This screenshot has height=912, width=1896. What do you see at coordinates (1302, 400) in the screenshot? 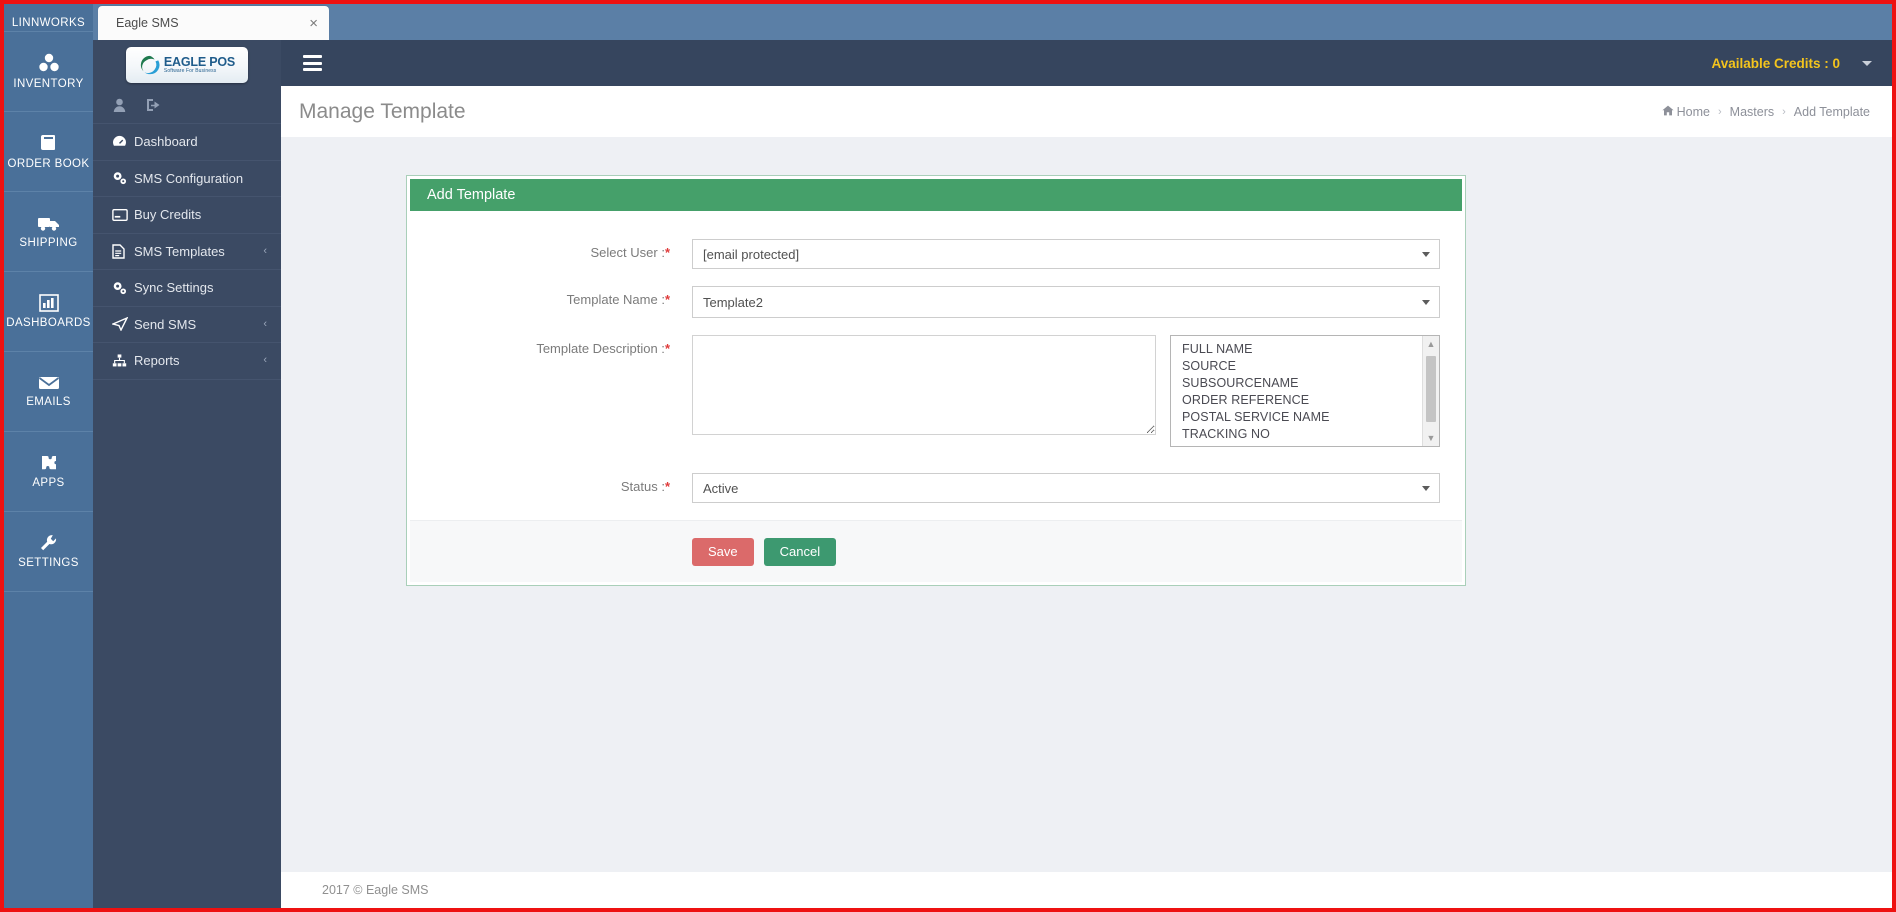
I see `list-item: ORDER REFERENCE` at bounding box center [1302, 400].